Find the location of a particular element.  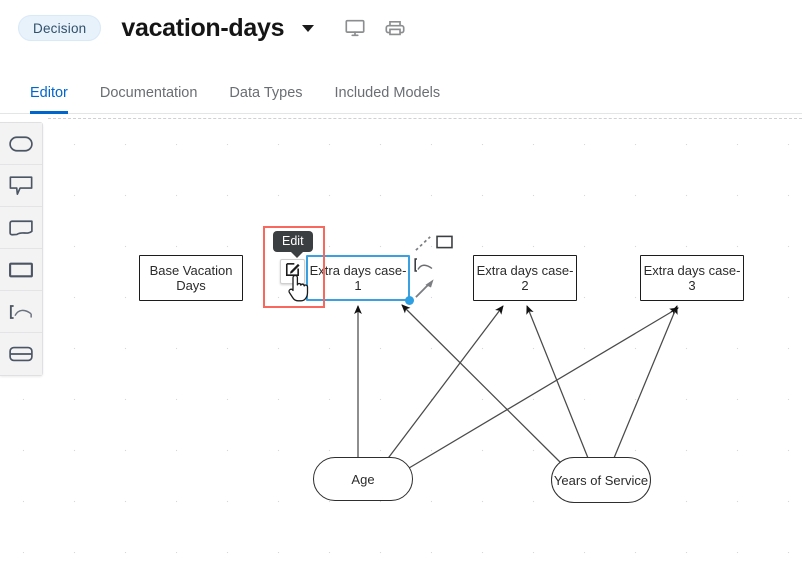

association-tool-icon is located at coordinates (423, 246).